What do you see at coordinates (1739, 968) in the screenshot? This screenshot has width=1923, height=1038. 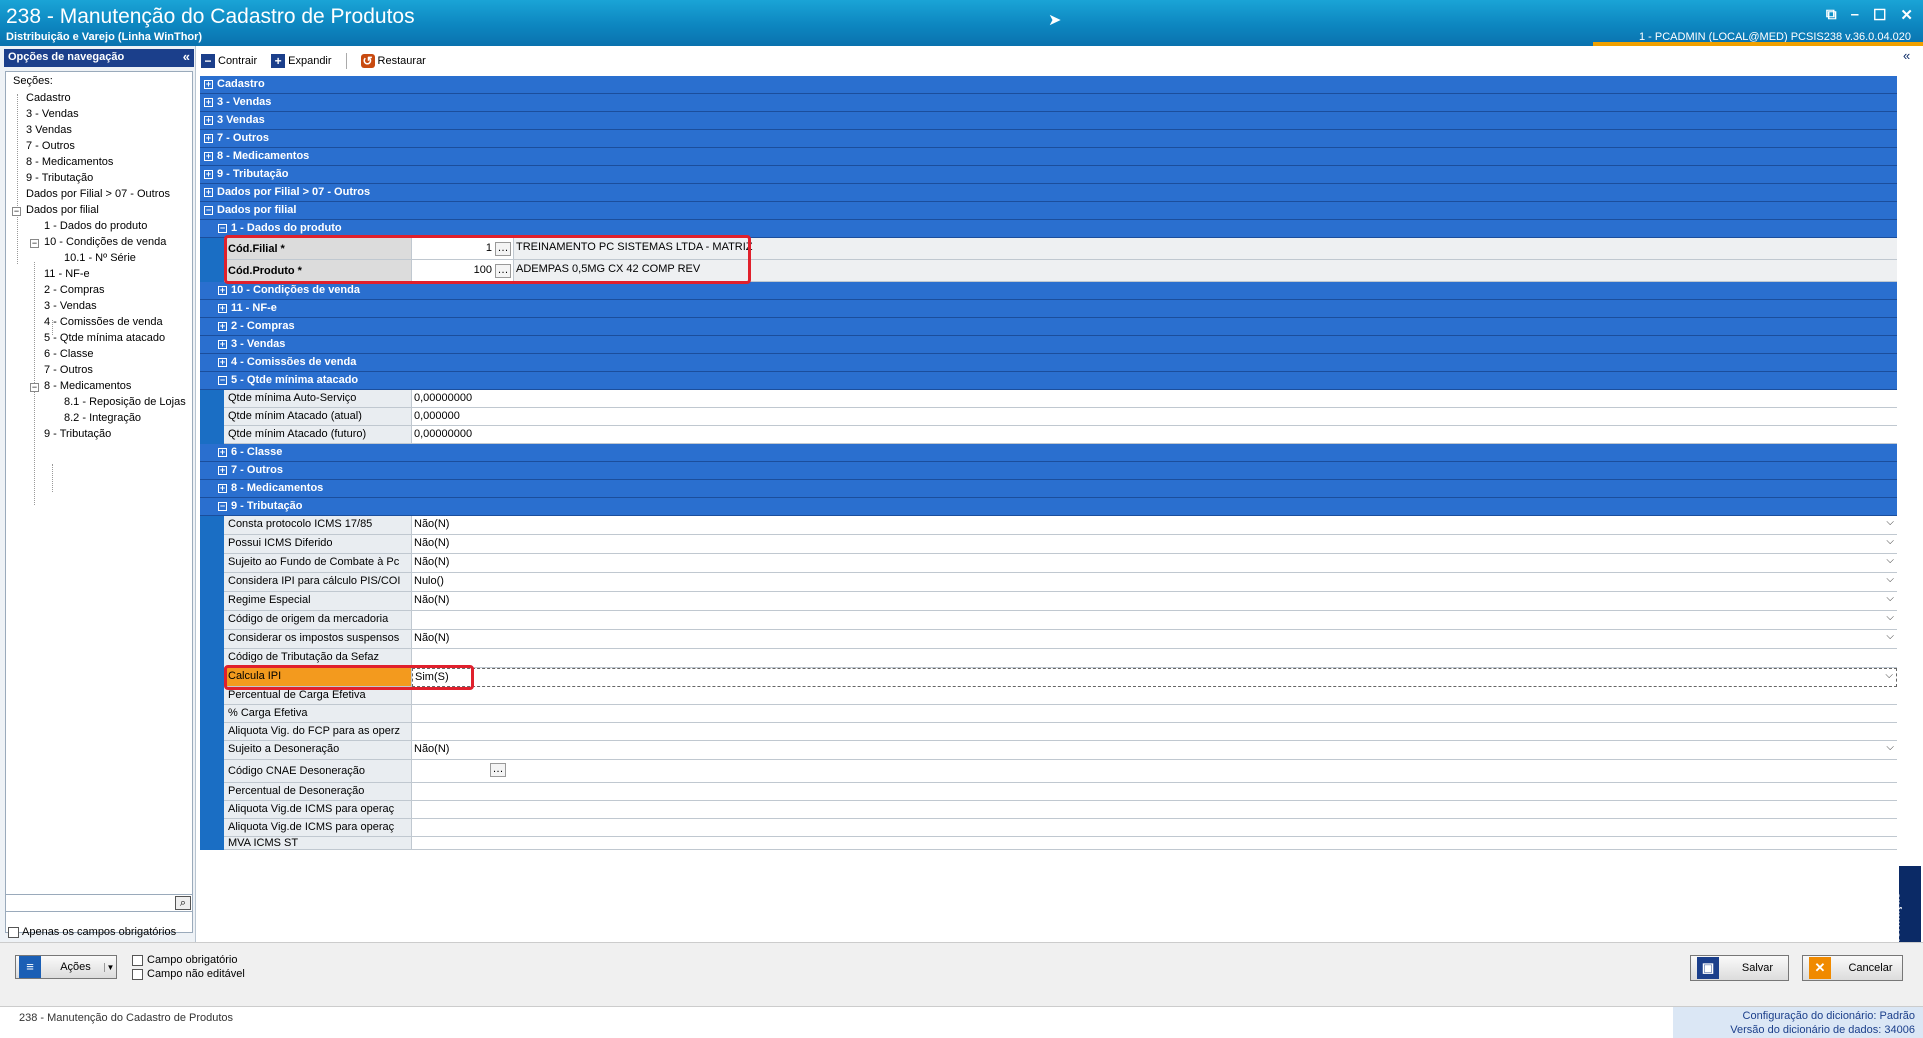 I see `save-button: ▣ Salvar` at bounding box center [1739, 968].